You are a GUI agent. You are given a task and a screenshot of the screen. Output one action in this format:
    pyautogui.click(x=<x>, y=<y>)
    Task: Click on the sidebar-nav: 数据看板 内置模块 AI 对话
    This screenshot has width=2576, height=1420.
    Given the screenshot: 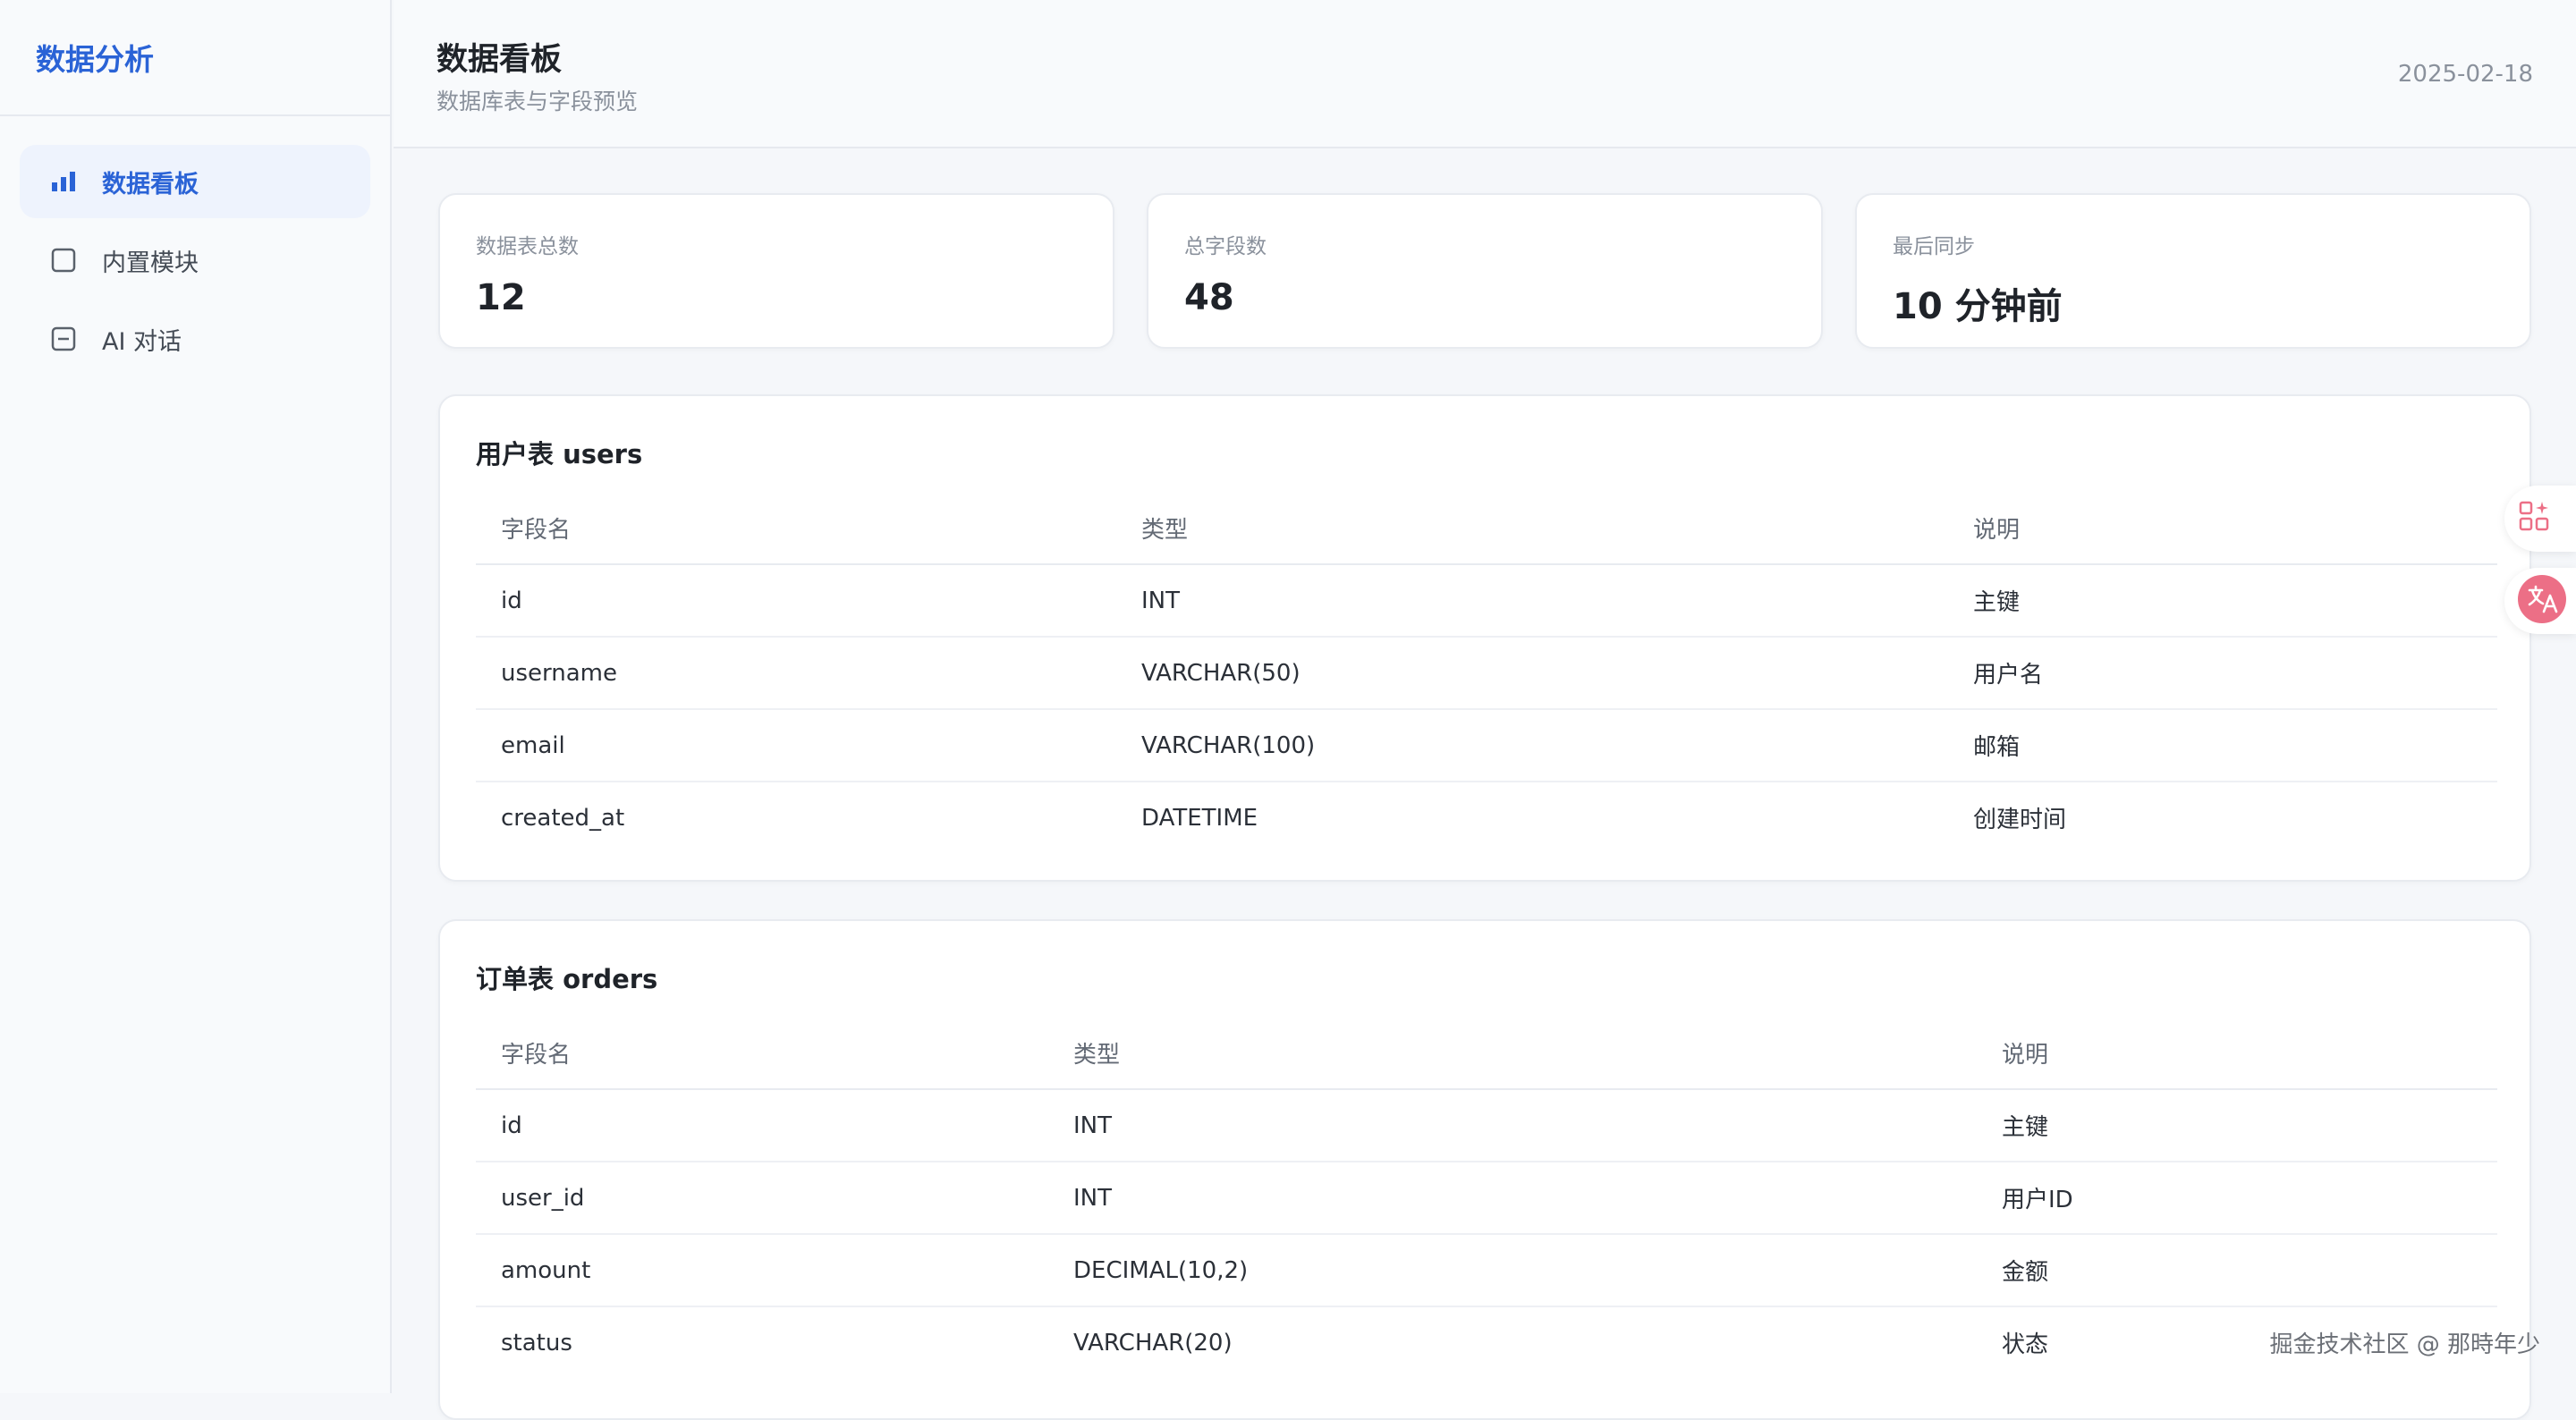 What is the action you would take?
    pyautogui.click(x=195, y=246)
    